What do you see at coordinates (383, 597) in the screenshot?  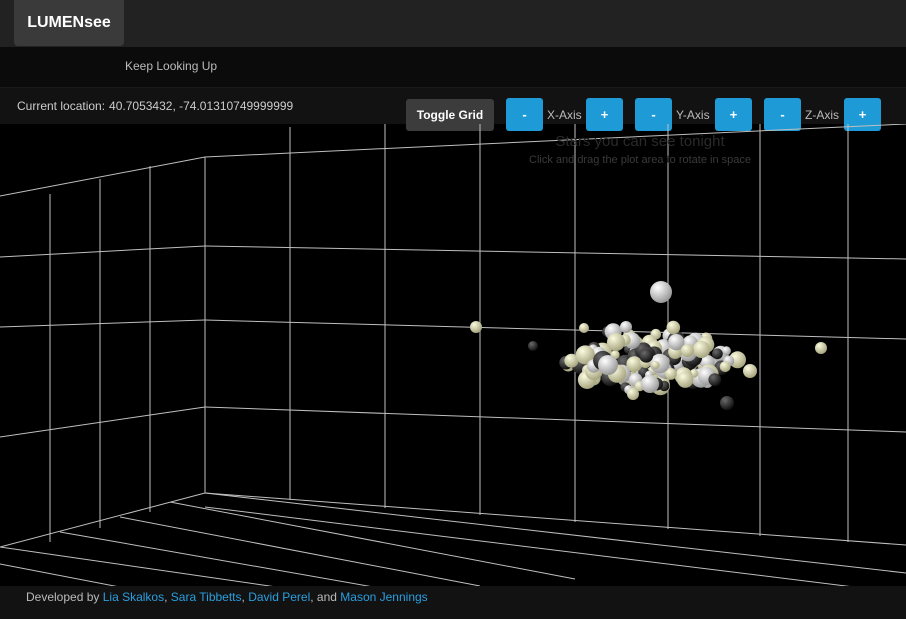 I see `author-link: Mason Jennings` at bounding box center [383, 597].